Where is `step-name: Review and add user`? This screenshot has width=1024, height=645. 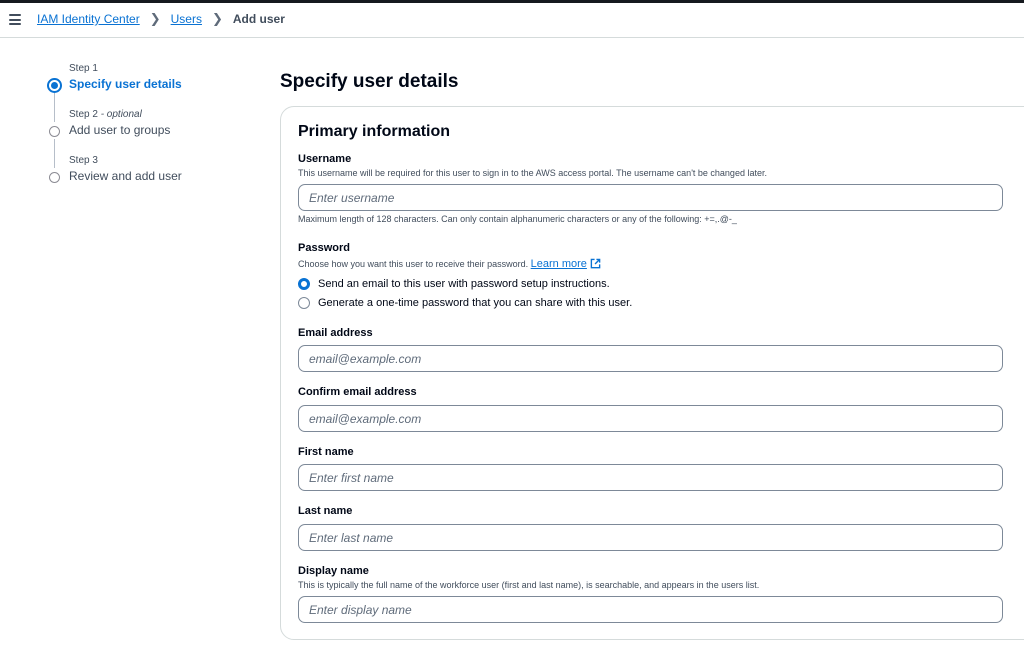
step-name: Review and add user is located at coordinates (125, 176).